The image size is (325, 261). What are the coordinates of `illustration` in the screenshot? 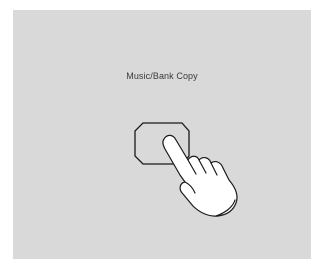 It's located at (186, 169).